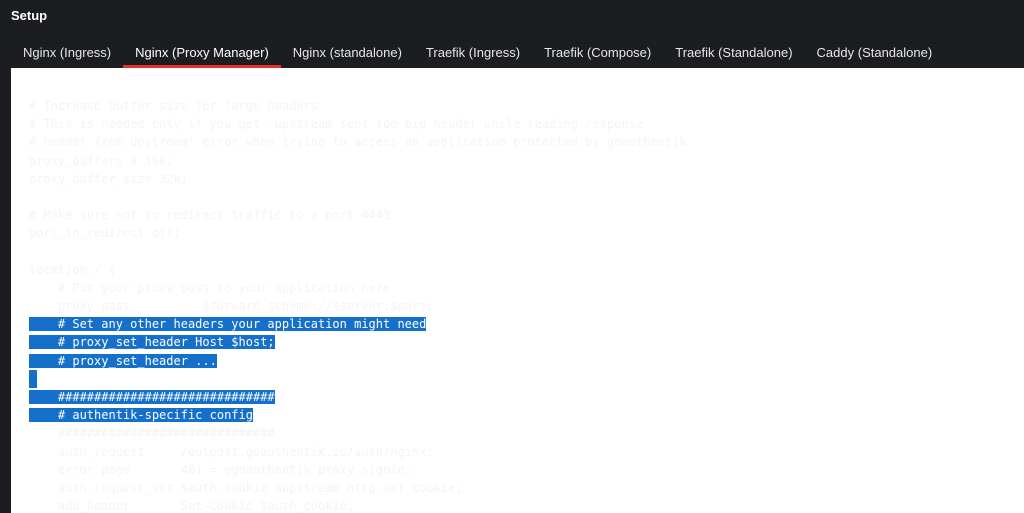  I want to click on tab-traefik-ingress: Traefik (Ingress), so click(473, 52).